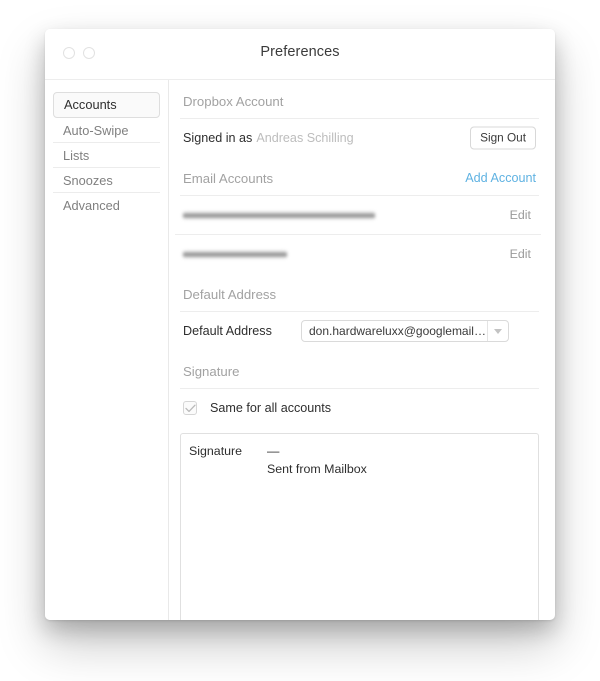  What do you see at coordinates (305, 138) in the screenshot?
I see `dropbox-account-name: Andreas Schilling` at bounding box center [305, 138].